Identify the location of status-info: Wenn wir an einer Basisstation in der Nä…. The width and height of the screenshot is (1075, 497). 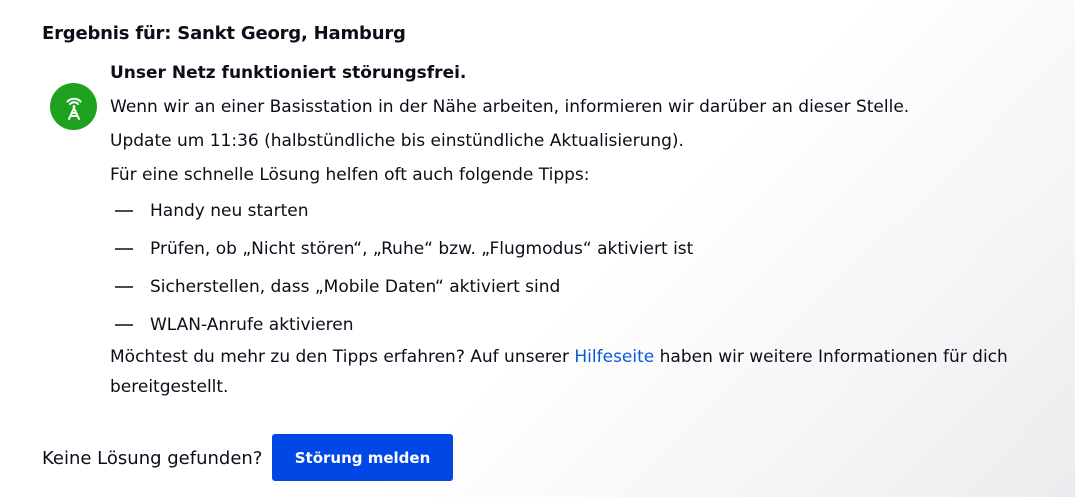
(510, 107).